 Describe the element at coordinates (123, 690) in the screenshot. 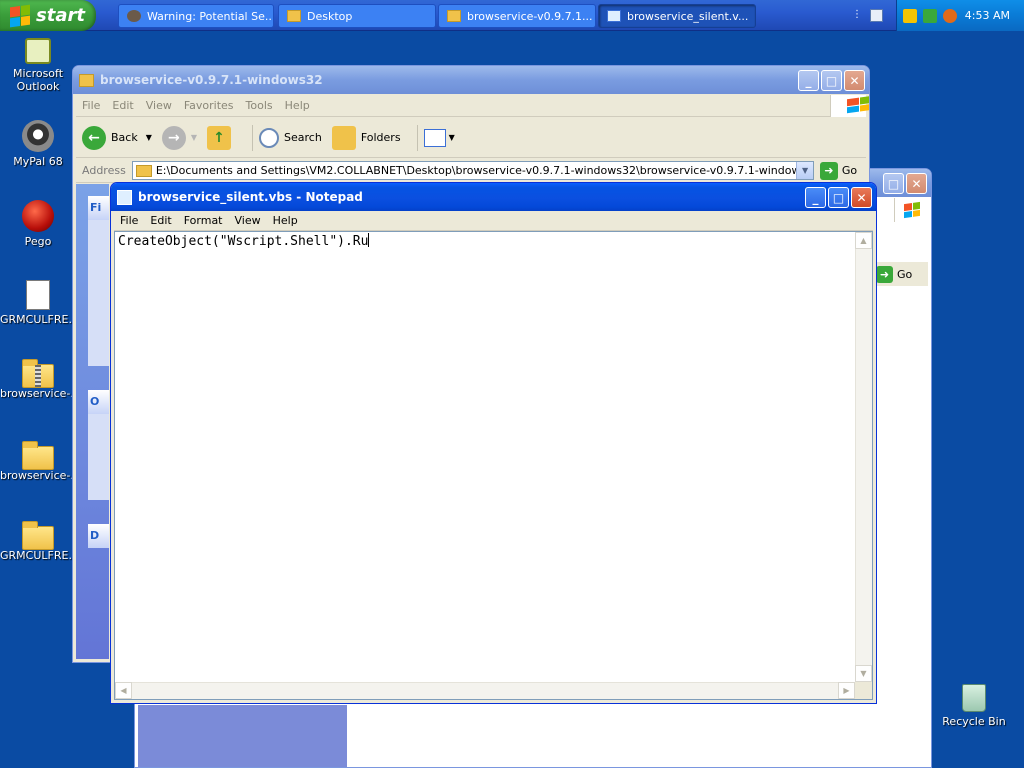

I see `scroll-left-icon: ◀` at that location.